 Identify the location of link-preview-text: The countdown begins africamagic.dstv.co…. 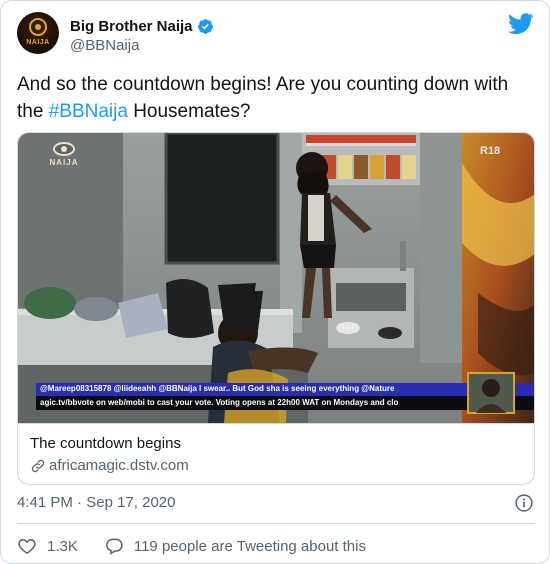
(276, 453).